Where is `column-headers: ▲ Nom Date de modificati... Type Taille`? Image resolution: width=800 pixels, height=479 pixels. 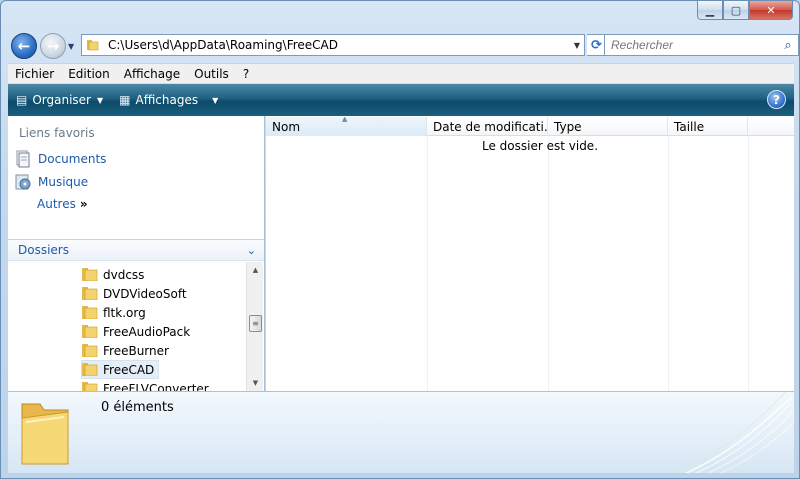
column-headers: ▲ Nom Date de modificati... Type Taille is located at coordinates (530, 126).